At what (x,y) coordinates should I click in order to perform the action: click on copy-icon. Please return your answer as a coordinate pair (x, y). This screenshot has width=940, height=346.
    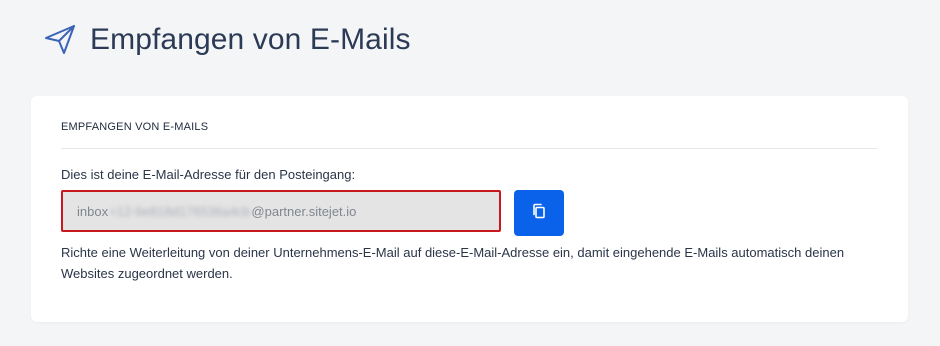
    Looking at the image, I should click on (539, 213).